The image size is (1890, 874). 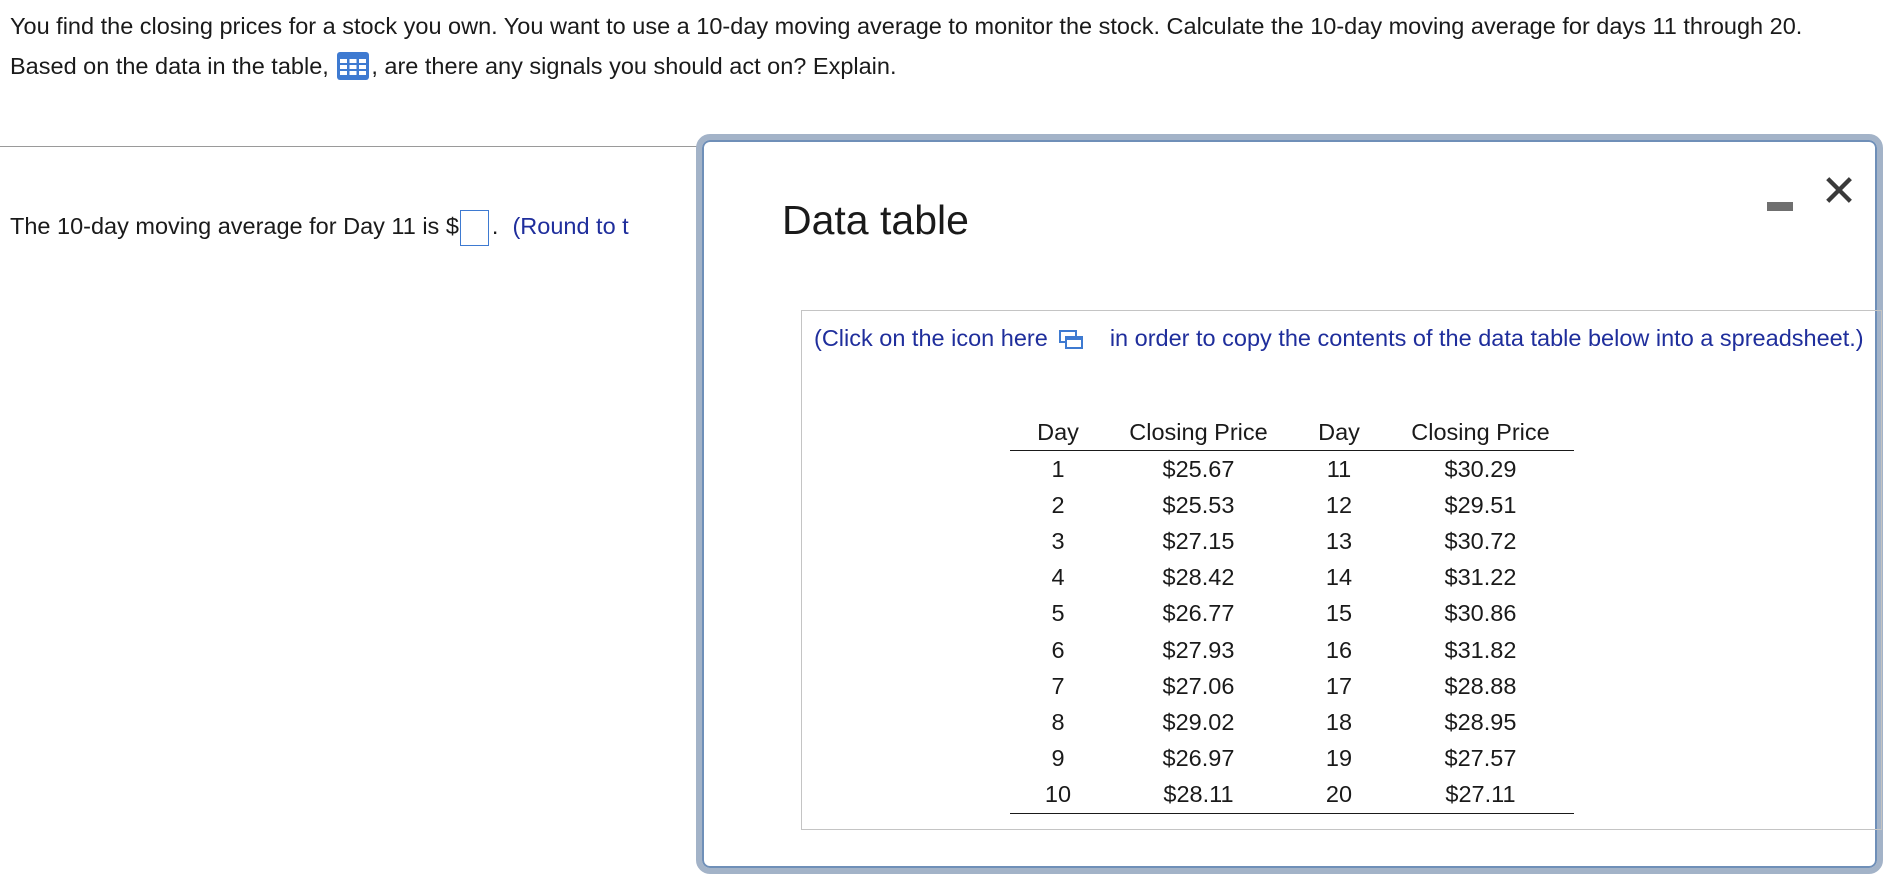 I want to click on price-cell: $30.72, so click(x=1480, y=540).